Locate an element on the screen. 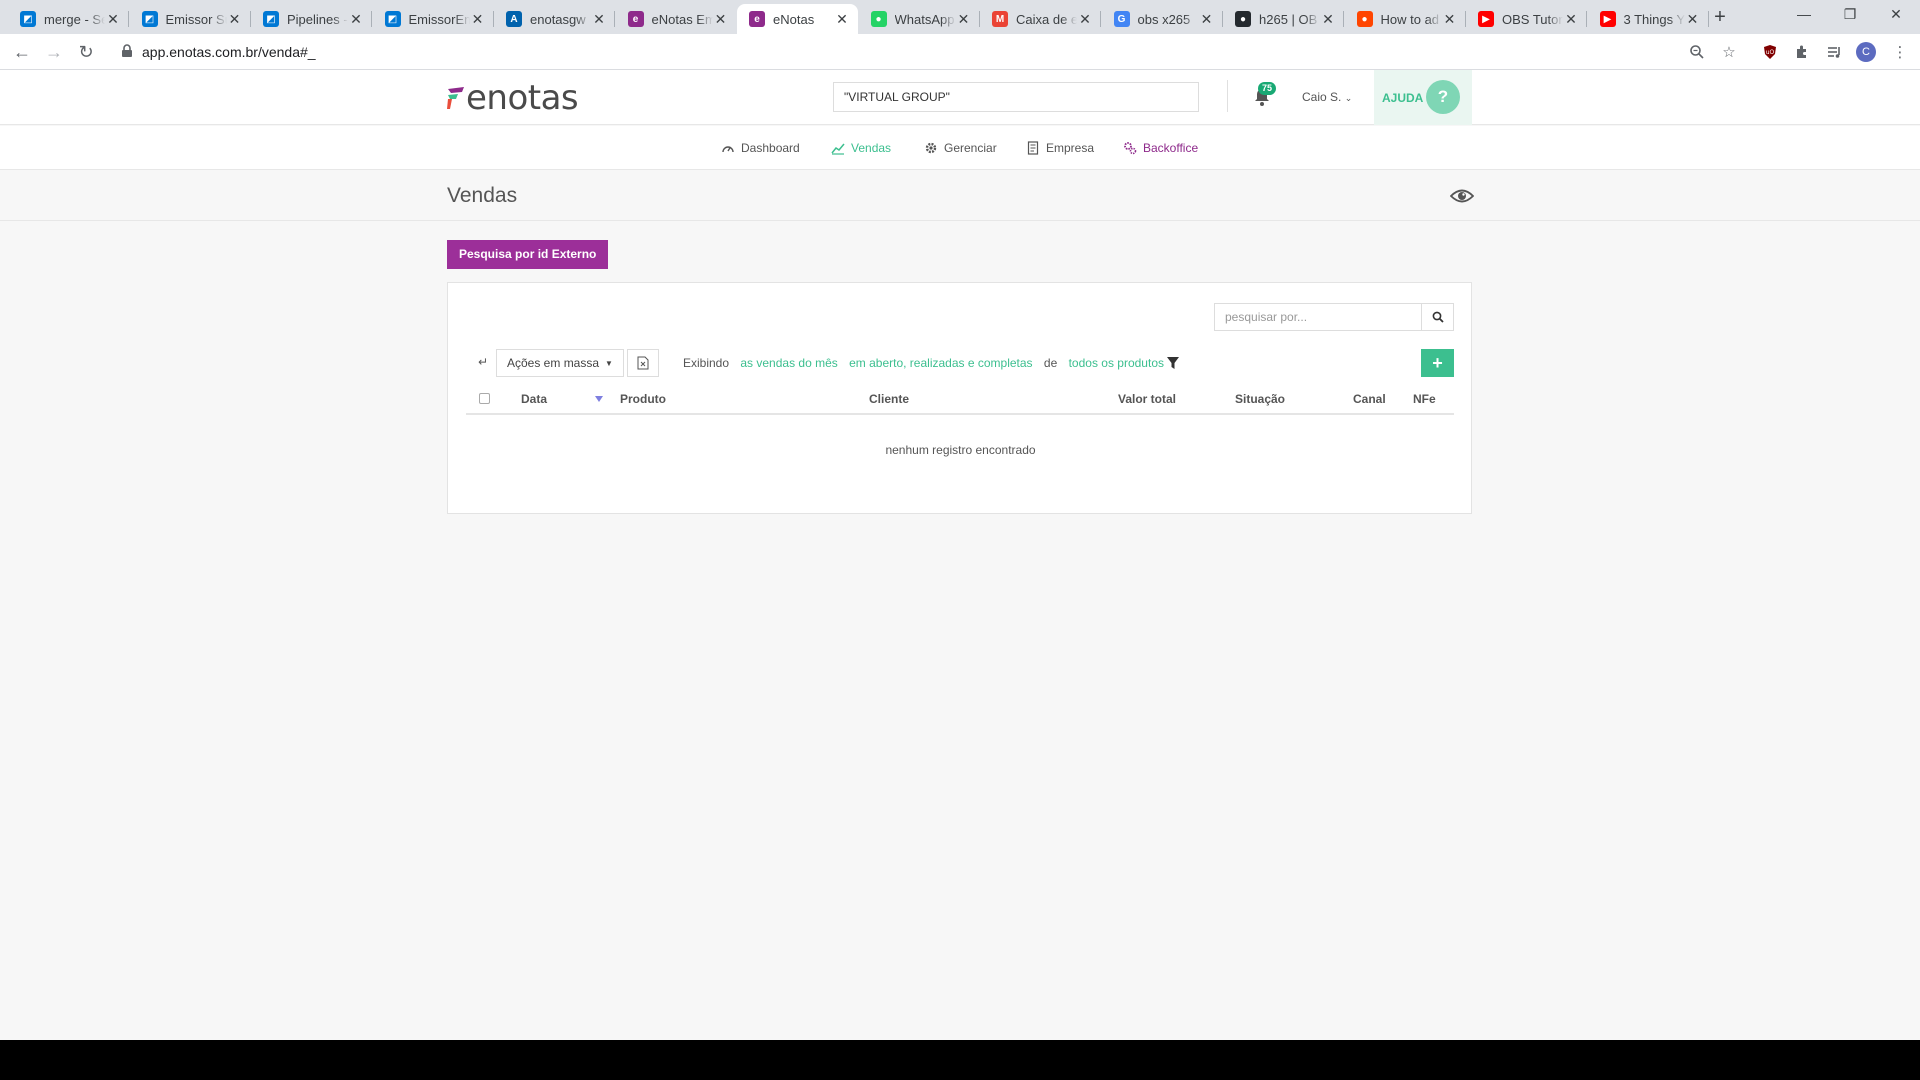  browser-tab-title: EmissorEm is located at coordinates (439, 19).